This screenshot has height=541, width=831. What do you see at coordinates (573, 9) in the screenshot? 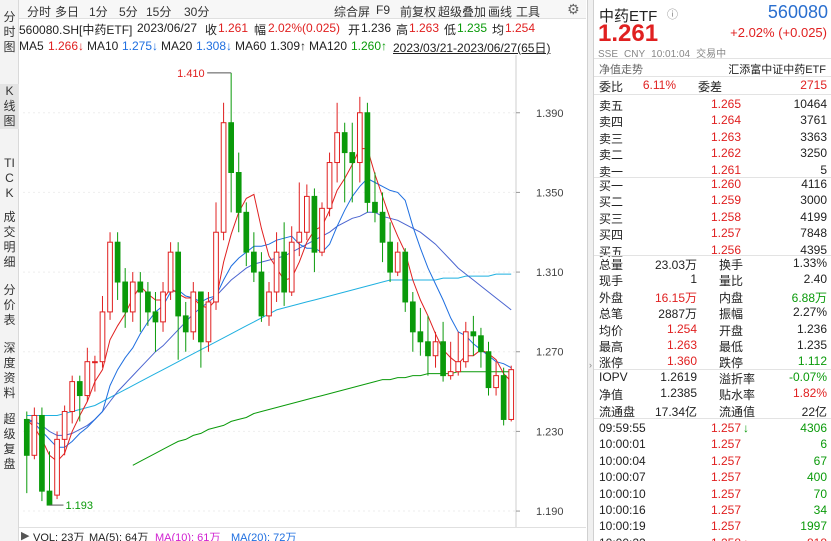
I see `settings-icon: ⚙` at bounding box center [573, 9].